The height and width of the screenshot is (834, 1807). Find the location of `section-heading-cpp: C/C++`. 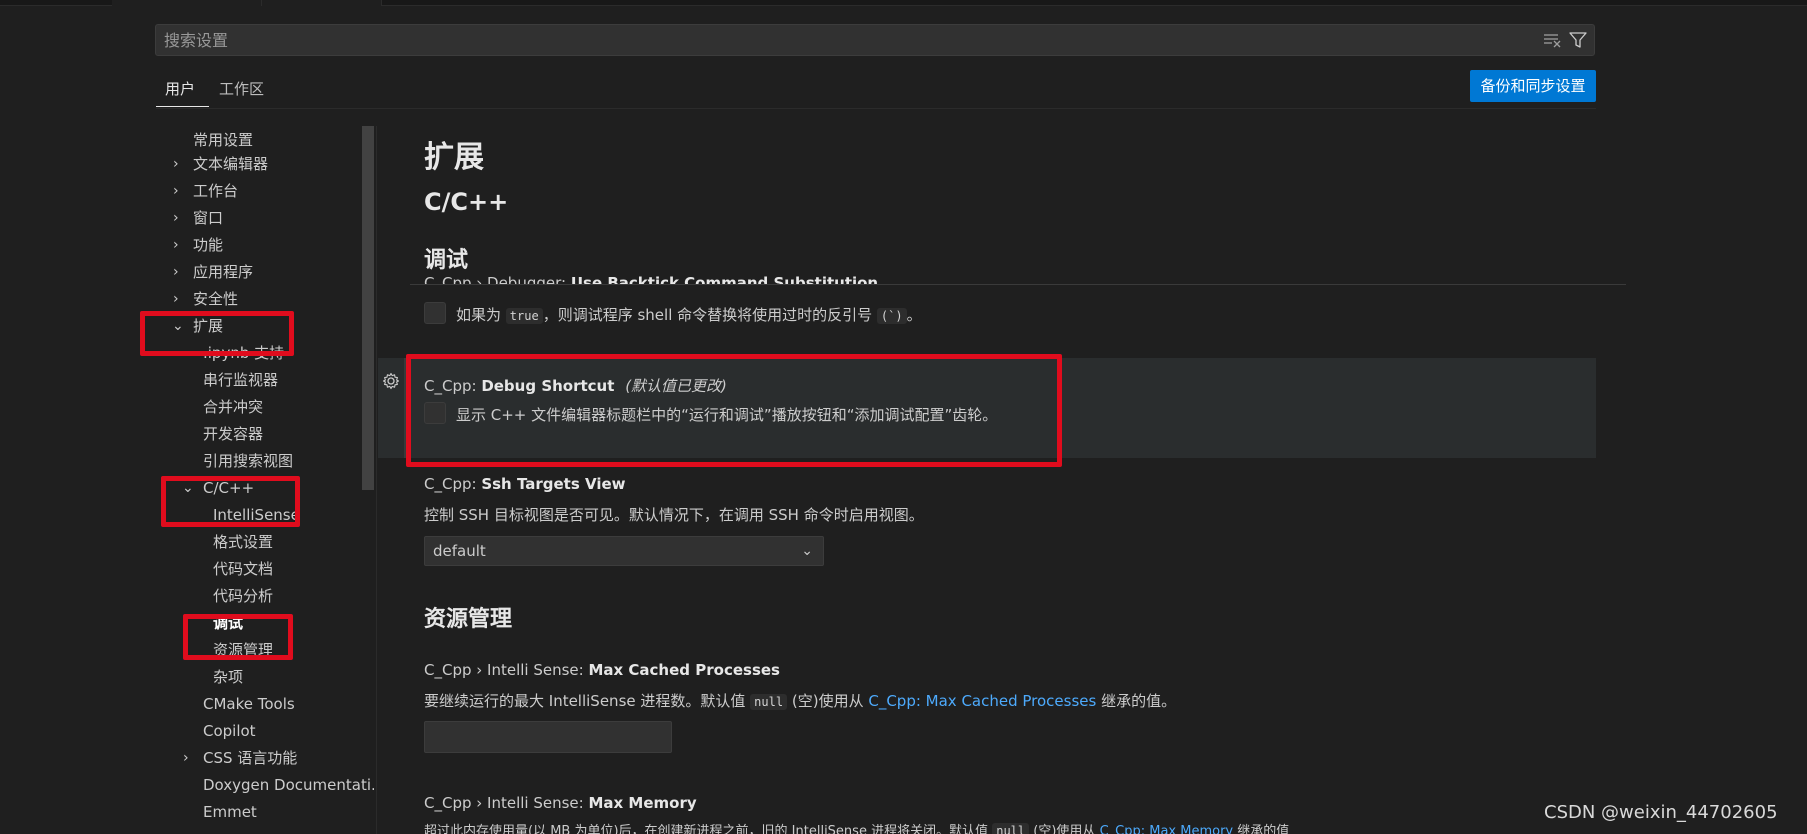

section-heading-cpp: C/C++ is located at coordinates (466, 202).